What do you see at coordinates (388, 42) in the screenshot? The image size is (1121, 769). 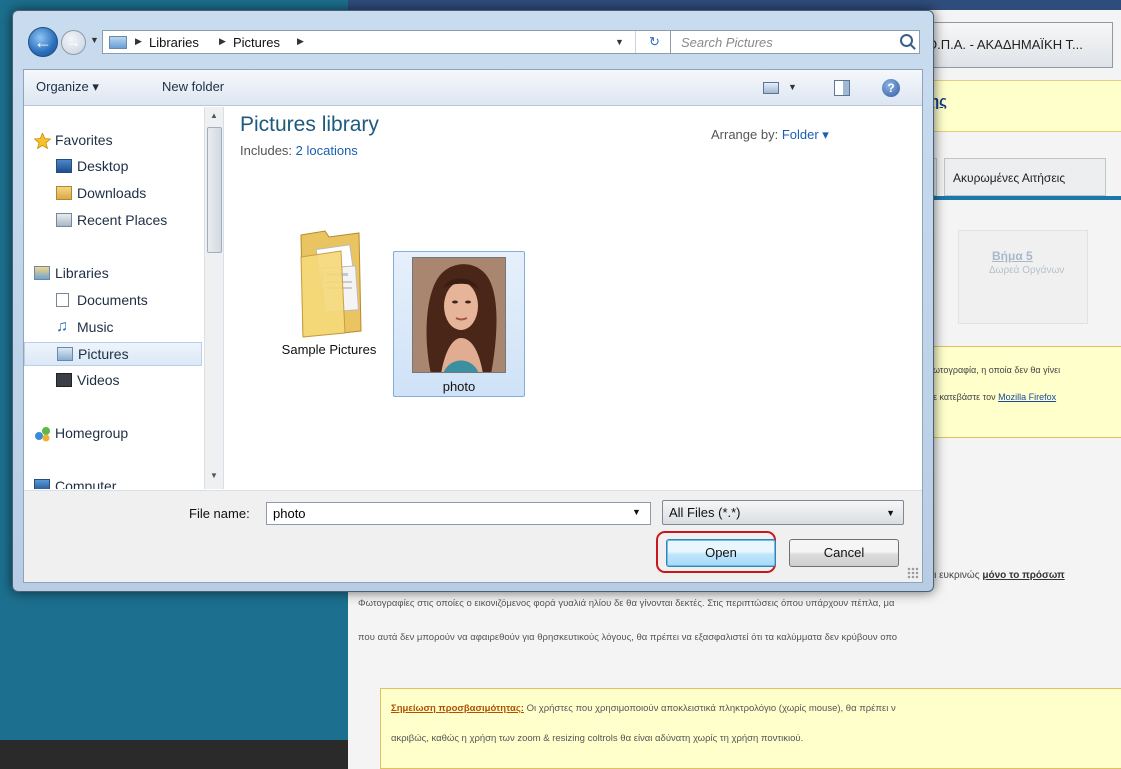 I see `address-bar: ▶ Libraries ▶ Pictures ▶ ▼ ↻` at bounding box center [388, 42].